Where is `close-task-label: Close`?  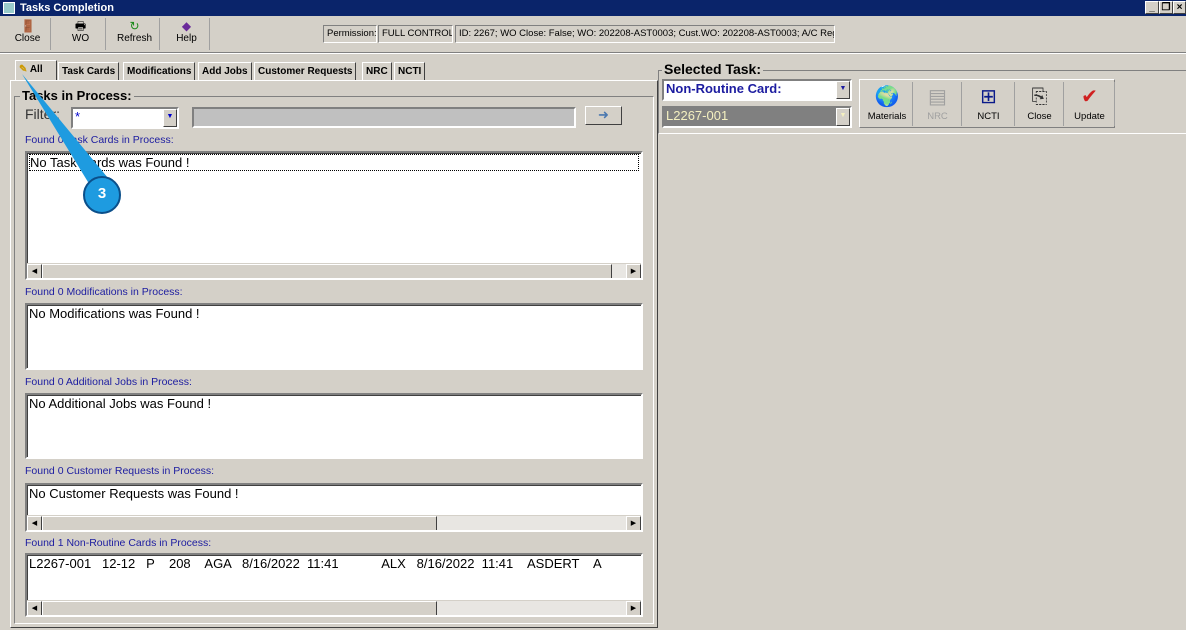 close-task-label: Close is located at coordinates (1039, 116).